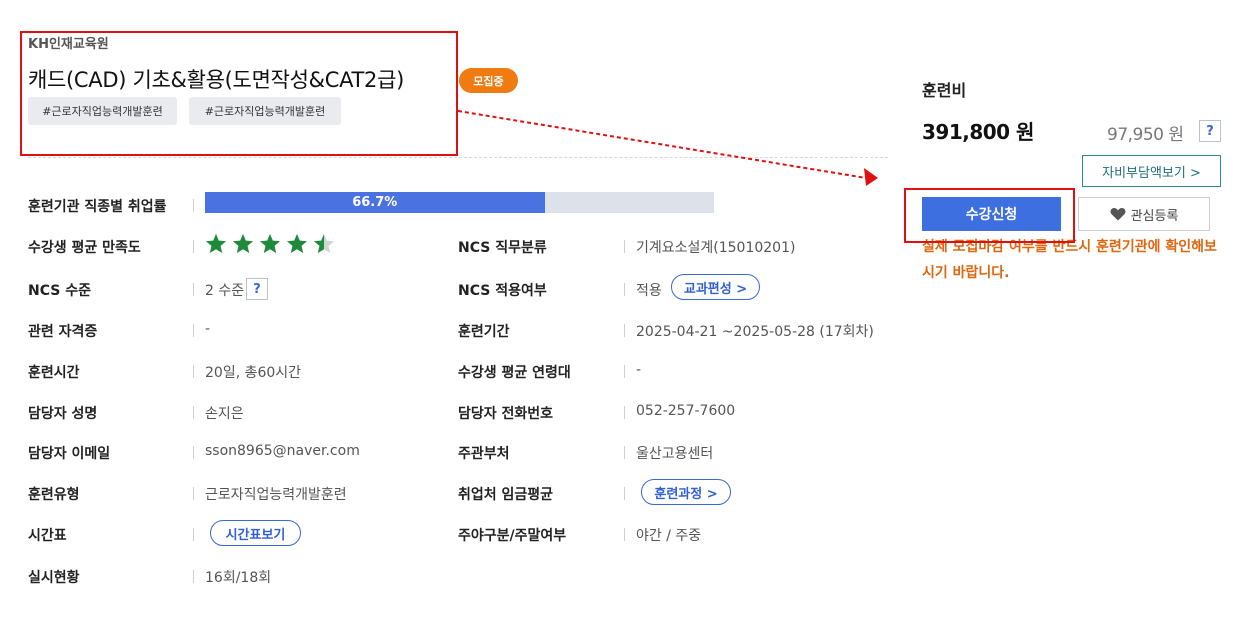 This screenshot has width=1250, height=620. I want to click on employment-rate-value: 66.7%, so click(375, 202).